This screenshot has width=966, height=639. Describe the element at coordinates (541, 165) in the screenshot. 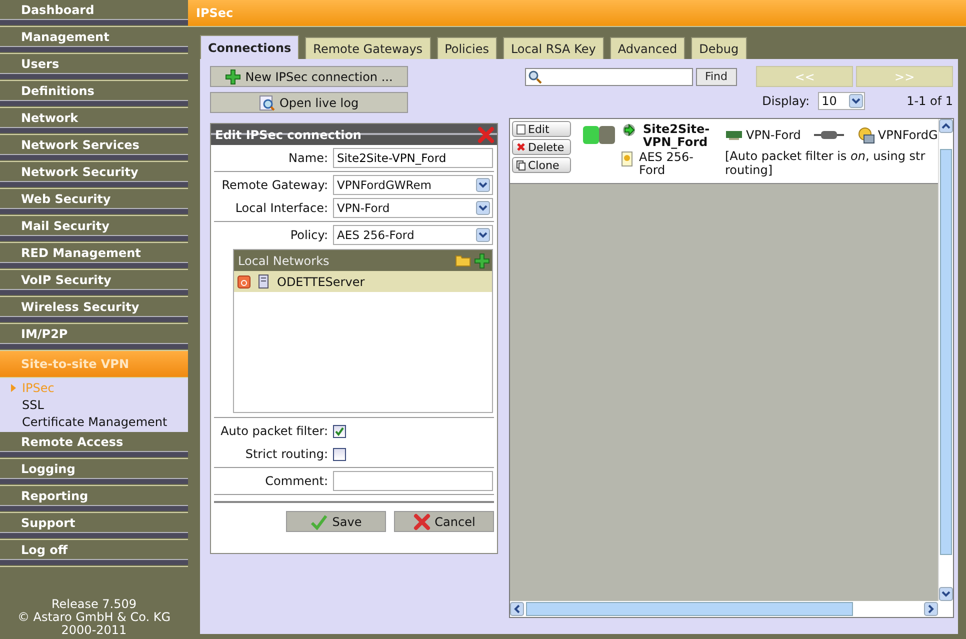

I see `clone-button: Clone` at that location.